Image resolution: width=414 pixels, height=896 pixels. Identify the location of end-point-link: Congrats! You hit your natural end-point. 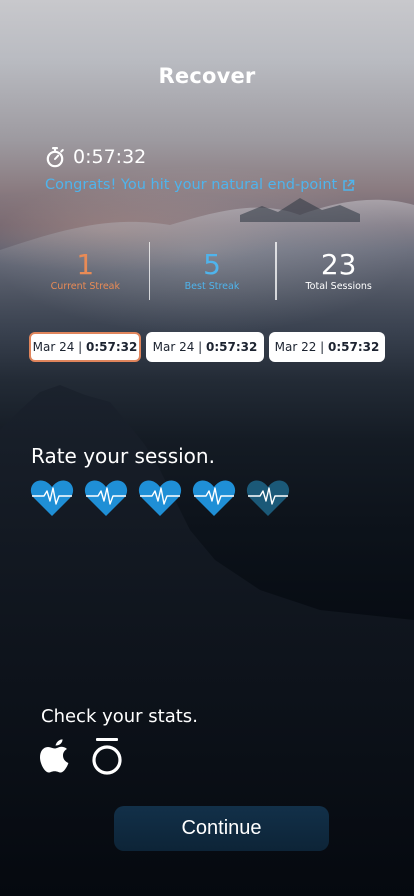
(200, 185).